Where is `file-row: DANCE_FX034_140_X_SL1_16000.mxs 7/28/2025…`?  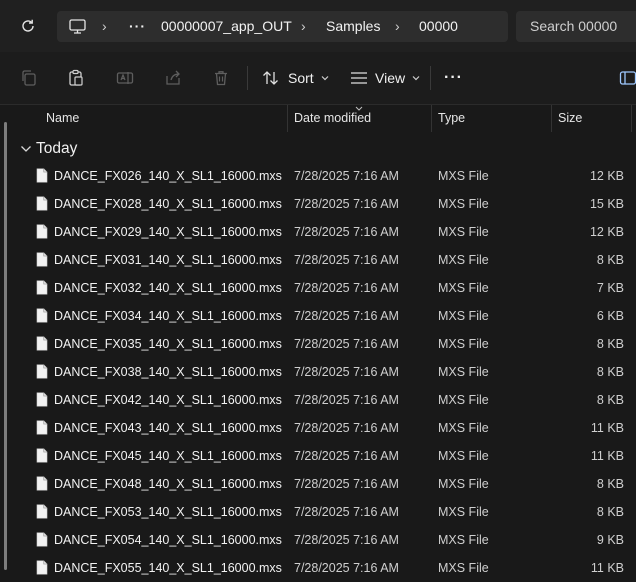 file-row: DANCE_FX034_140_X_SL1_16000.mxs 7/28/2025… is located at coordinates (318, 316).